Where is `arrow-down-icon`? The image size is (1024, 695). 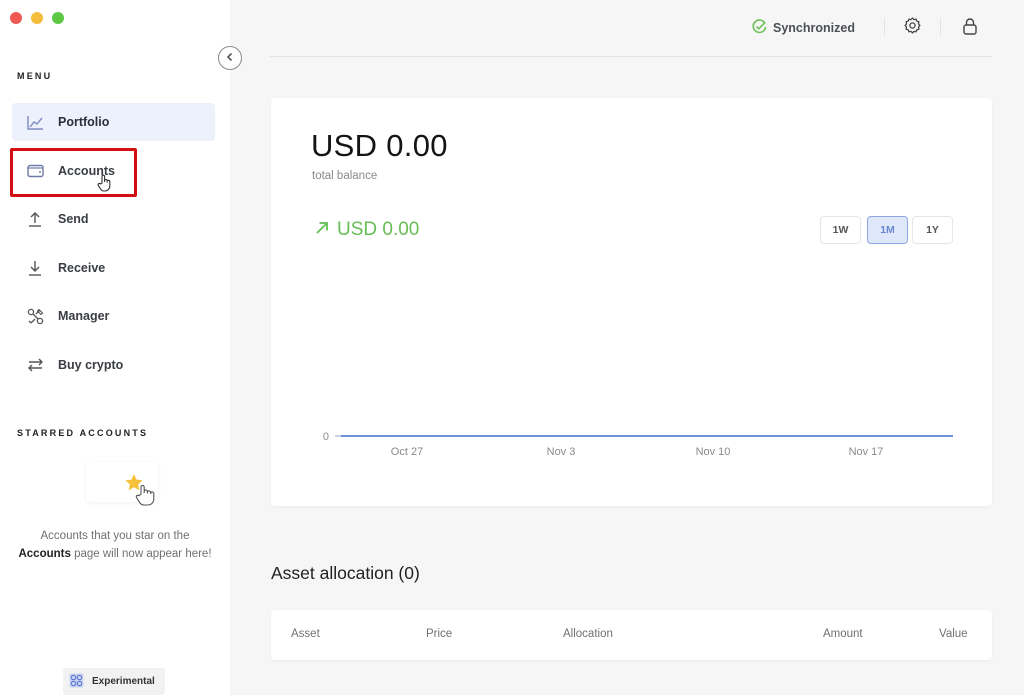 arrow-down-icon is located at coordinates (35, 268).